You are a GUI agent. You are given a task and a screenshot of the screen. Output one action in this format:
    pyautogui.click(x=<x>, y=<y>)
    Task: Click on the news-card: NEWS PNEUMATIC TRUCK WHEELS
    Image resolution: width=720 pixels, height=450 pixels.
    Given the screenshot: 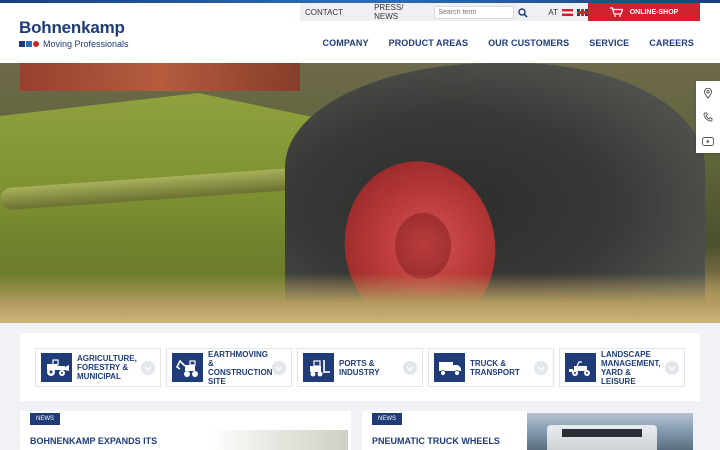 What is the action you would take?
    pyautogui.click(x=444, y=430)
    